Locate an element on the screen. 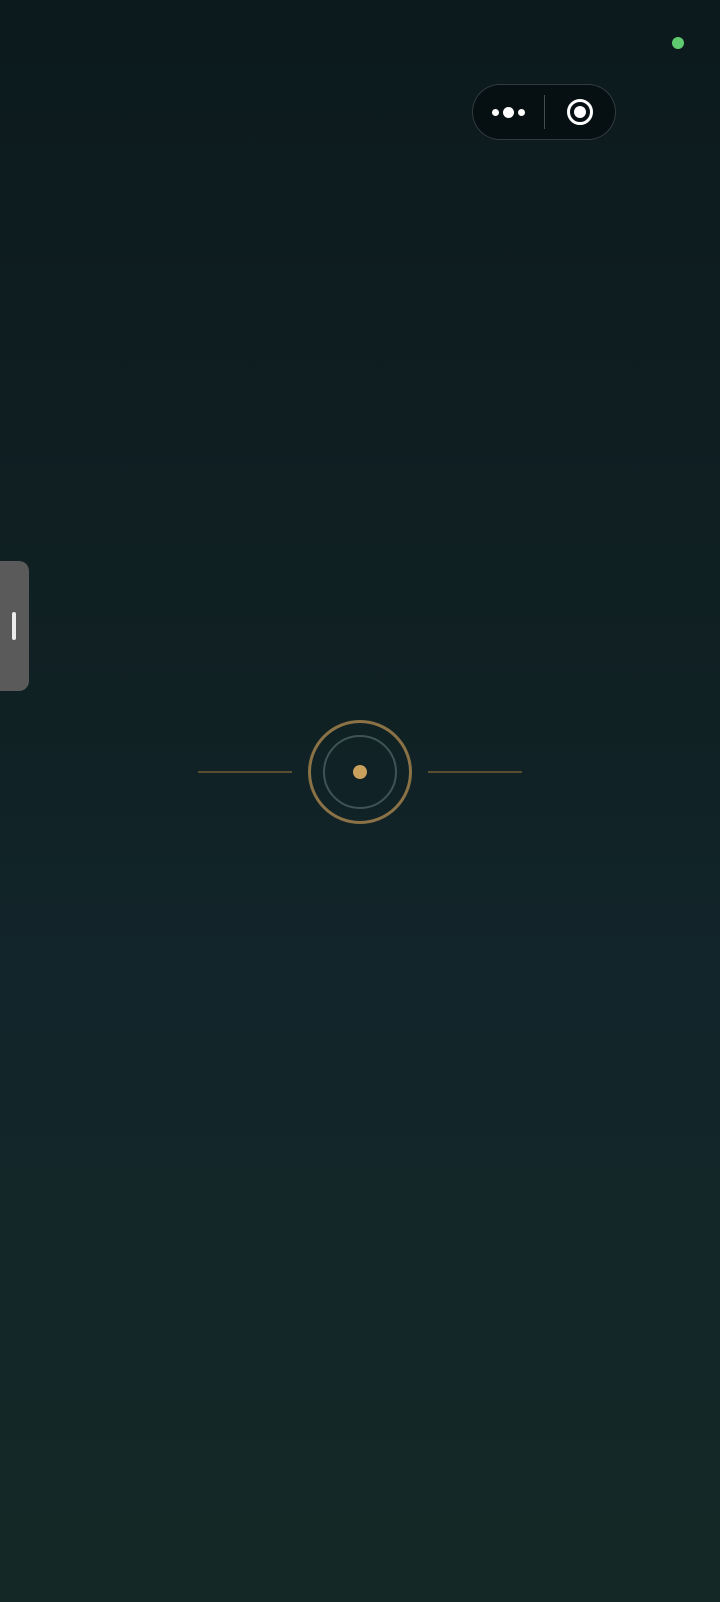 The height and width of the screenshot is (1602, 720). side-drawer-handle is located at coordinates (14, 626).